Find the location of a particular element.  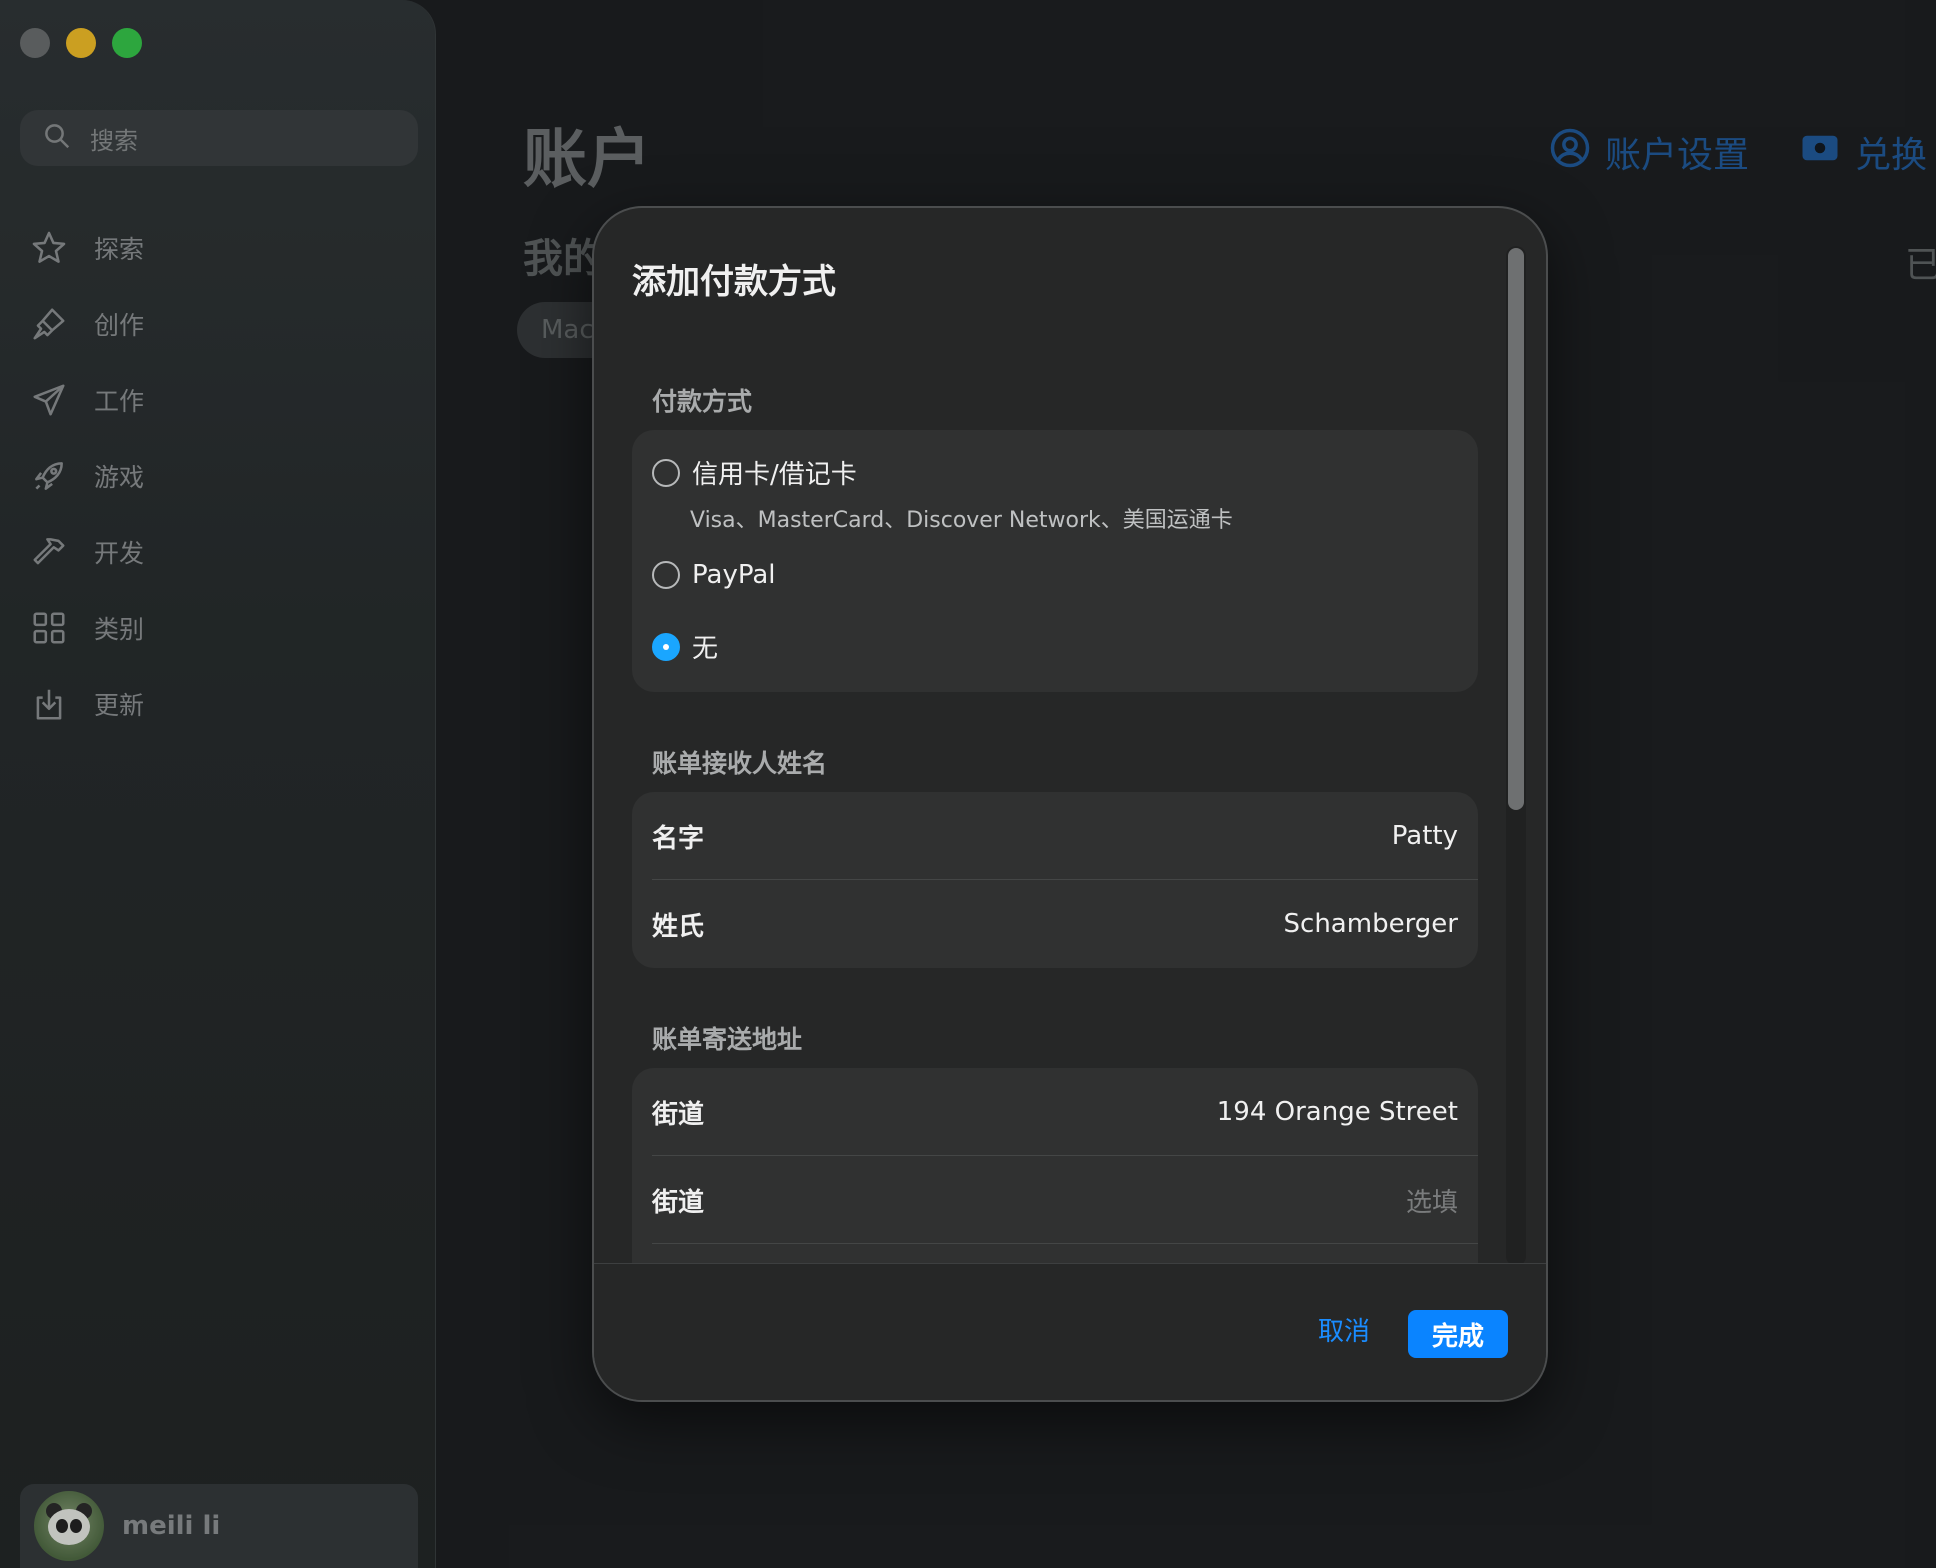

payment-option-paypal: PayPal is located at coordinates (714, 575).